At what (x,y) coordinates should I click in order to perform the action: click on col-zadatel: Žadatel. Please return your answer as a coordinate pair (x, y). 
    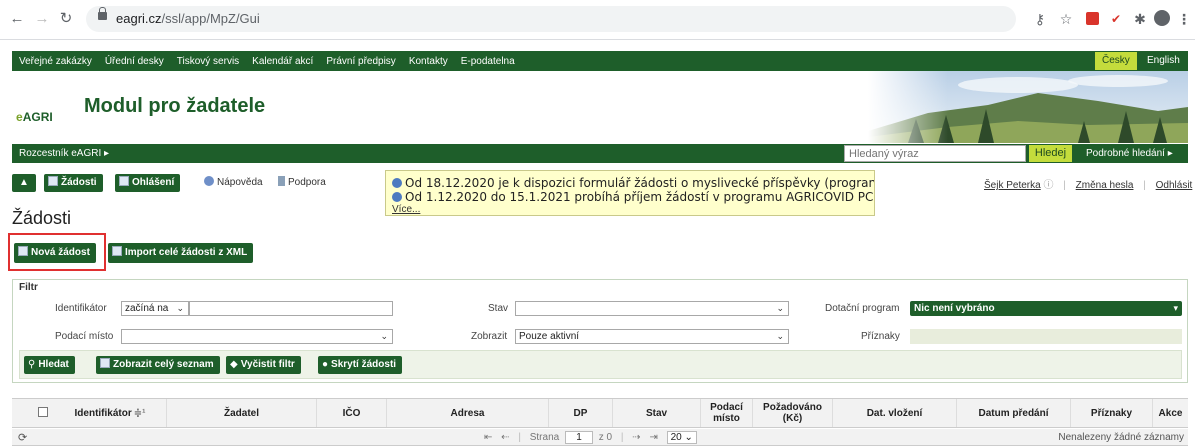
    Looking at the image, I should click on (241, 413).